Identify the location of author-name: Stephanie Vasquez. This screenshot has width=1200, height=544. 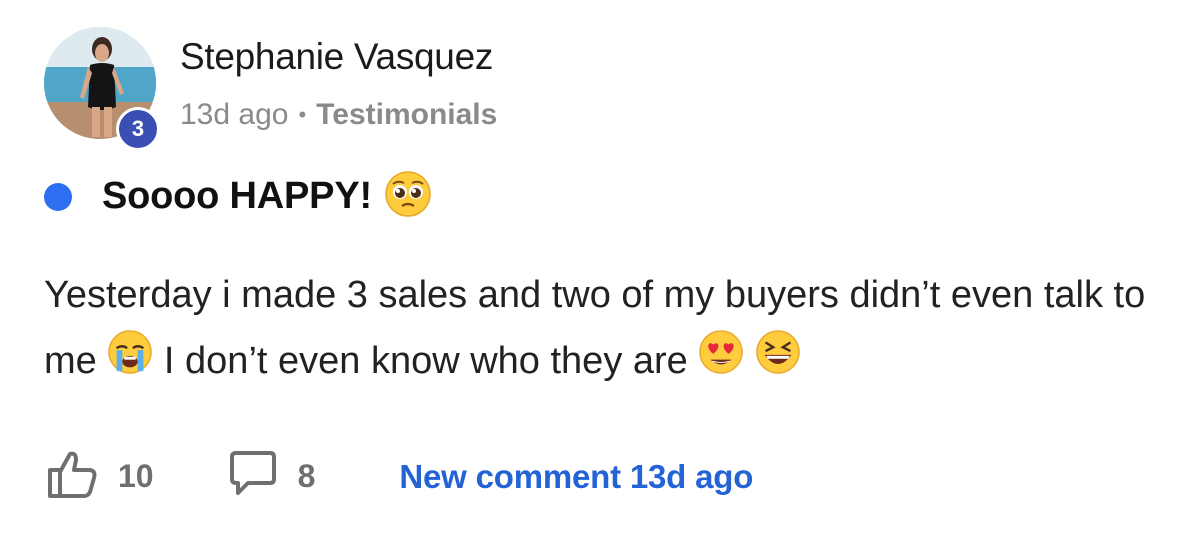
(336, 57).